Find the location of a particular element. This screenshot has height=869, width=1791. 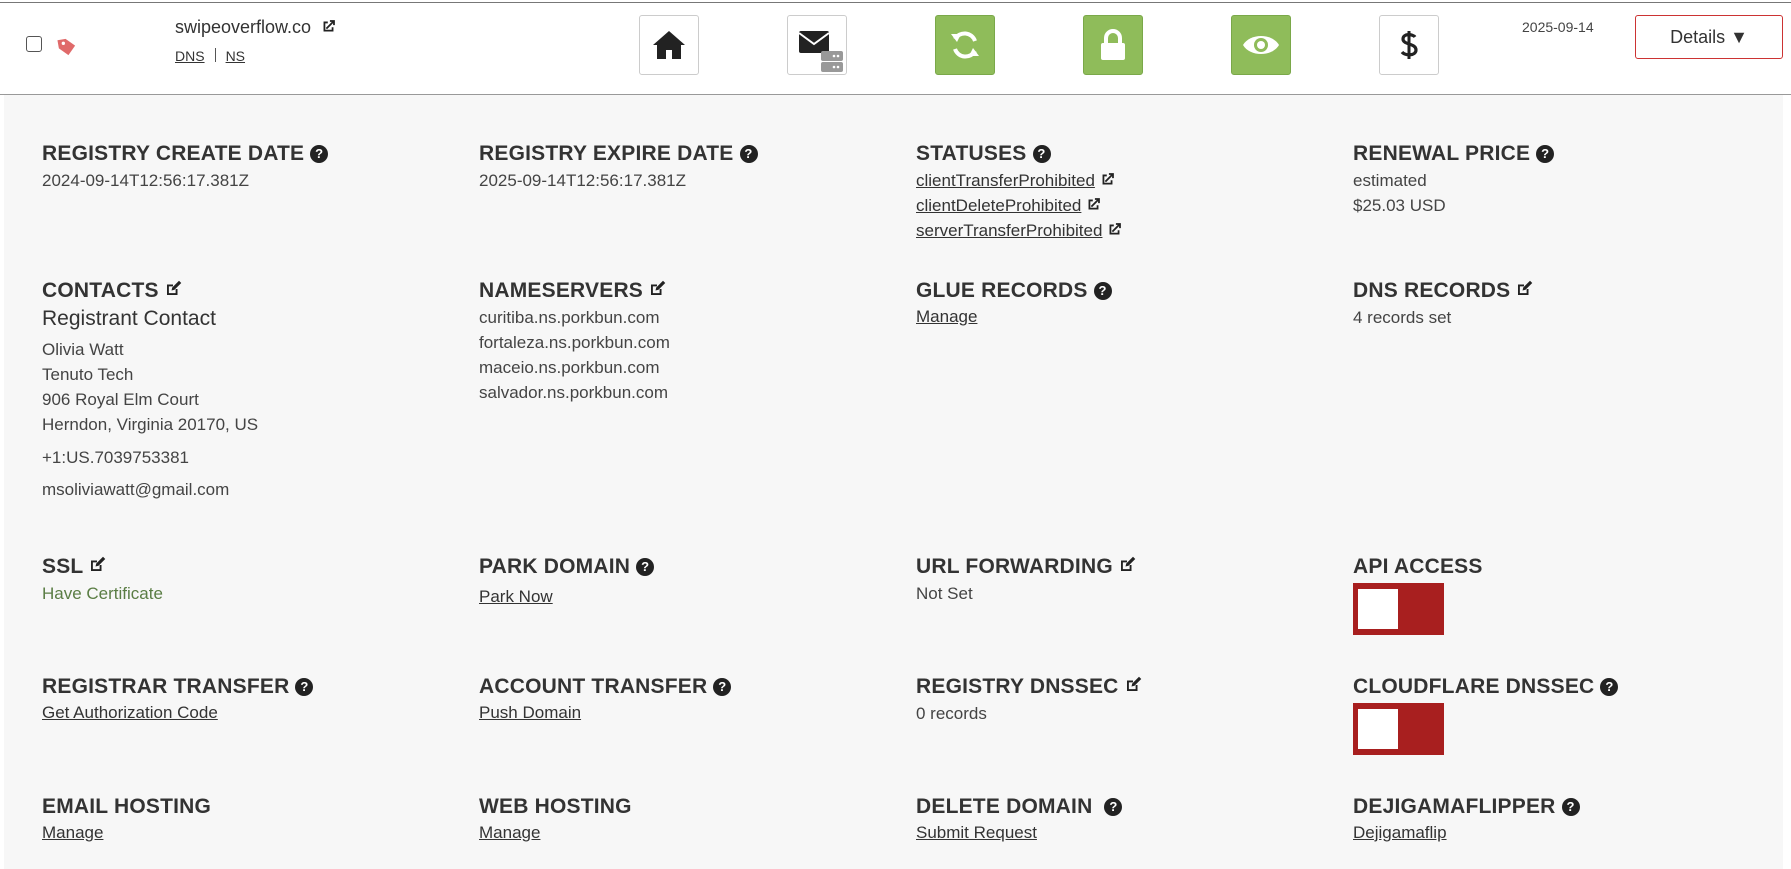

renewal-amount: $25.03 USD is located at coordinates (1399, 205).